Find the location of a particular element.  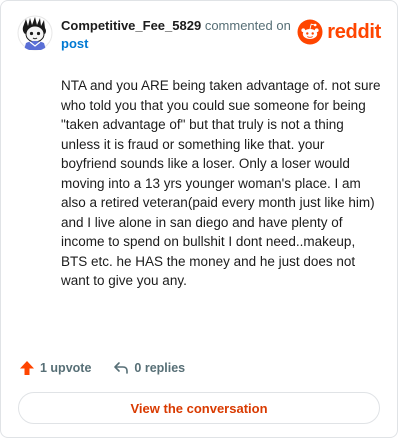

post-link: post is located at coordinates (176, 44).